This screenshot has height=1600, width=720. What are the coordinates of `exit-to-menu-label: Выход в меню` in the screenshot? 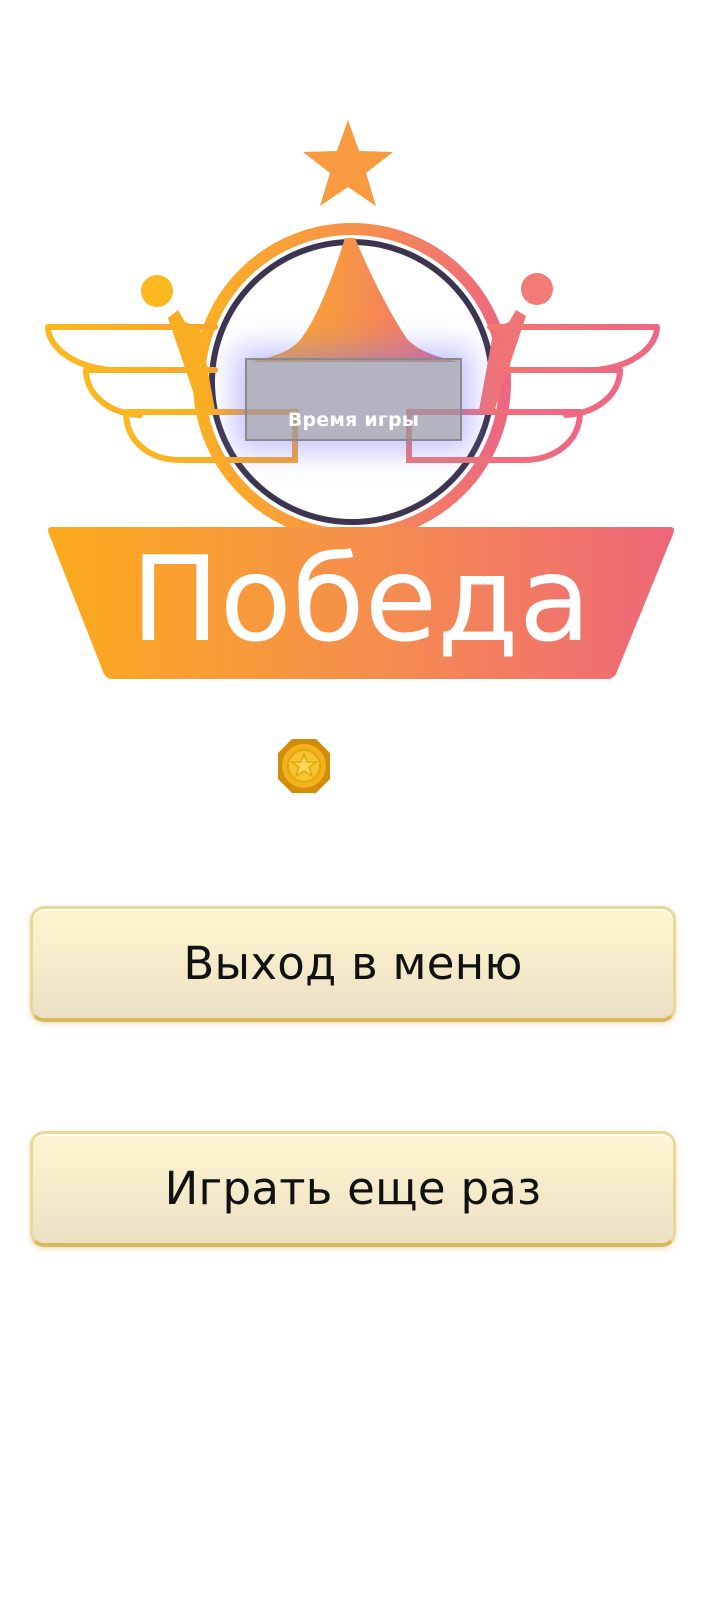 It's located at (353, 963).